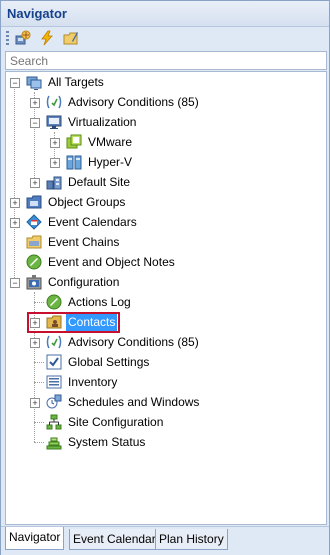 This screenshot has height=555, width=330. Describe the element at coordinates (165, 302) in the screenshot. I see `tree-item-actions-log: Actions Log` at that location.